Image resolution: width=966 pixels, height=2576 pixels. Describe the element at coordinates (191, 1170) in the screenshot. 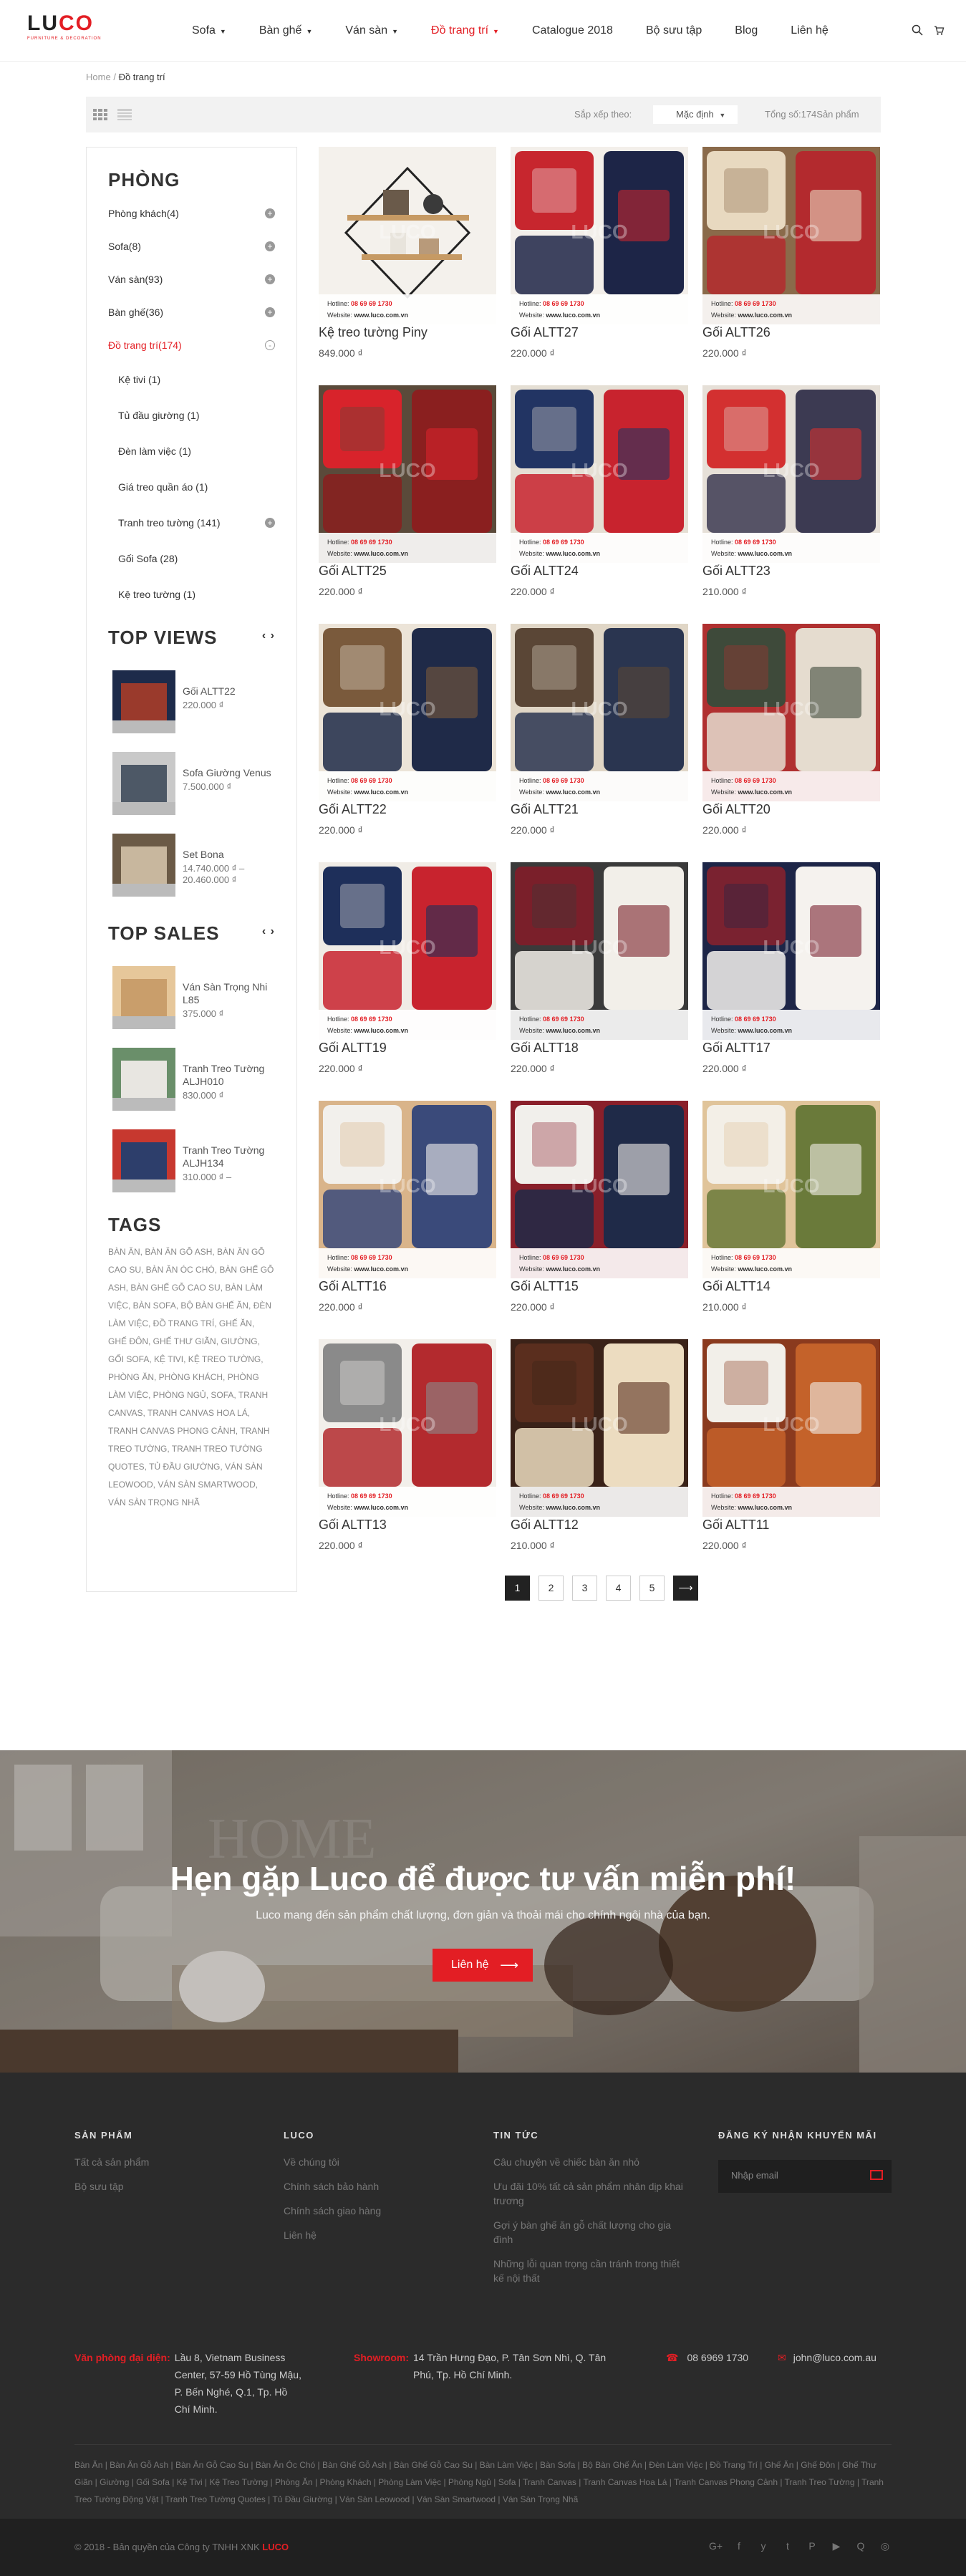

I see `mini-product: Tranh Treo Tường ALJH134 310.000 ₫ –` at that location.